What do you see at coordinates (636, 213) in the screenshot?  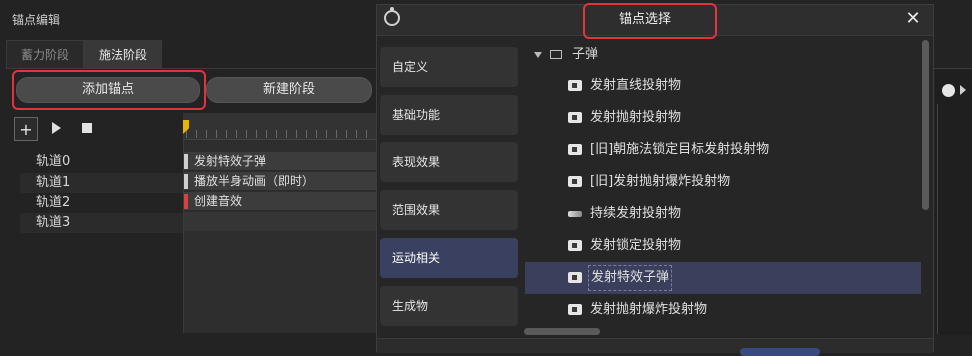 I see `tree-item-label: 持续发射投射物` at bounding box center [636, 213].